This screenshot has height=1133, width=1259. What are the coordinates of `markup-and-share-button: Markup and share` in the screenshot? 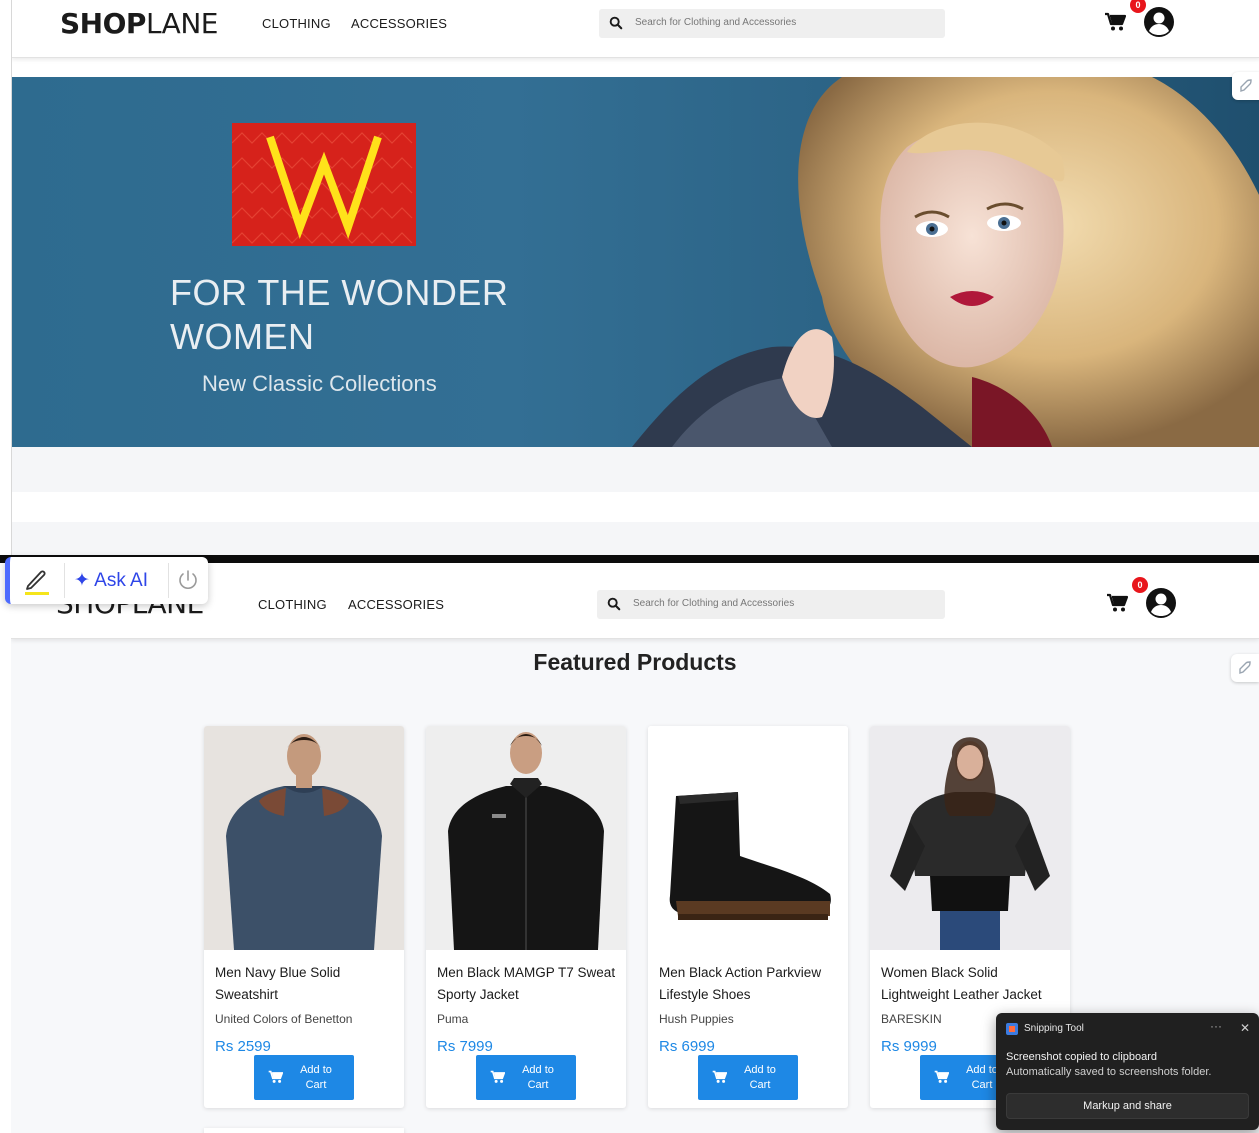 It's located at (1127, 1106).